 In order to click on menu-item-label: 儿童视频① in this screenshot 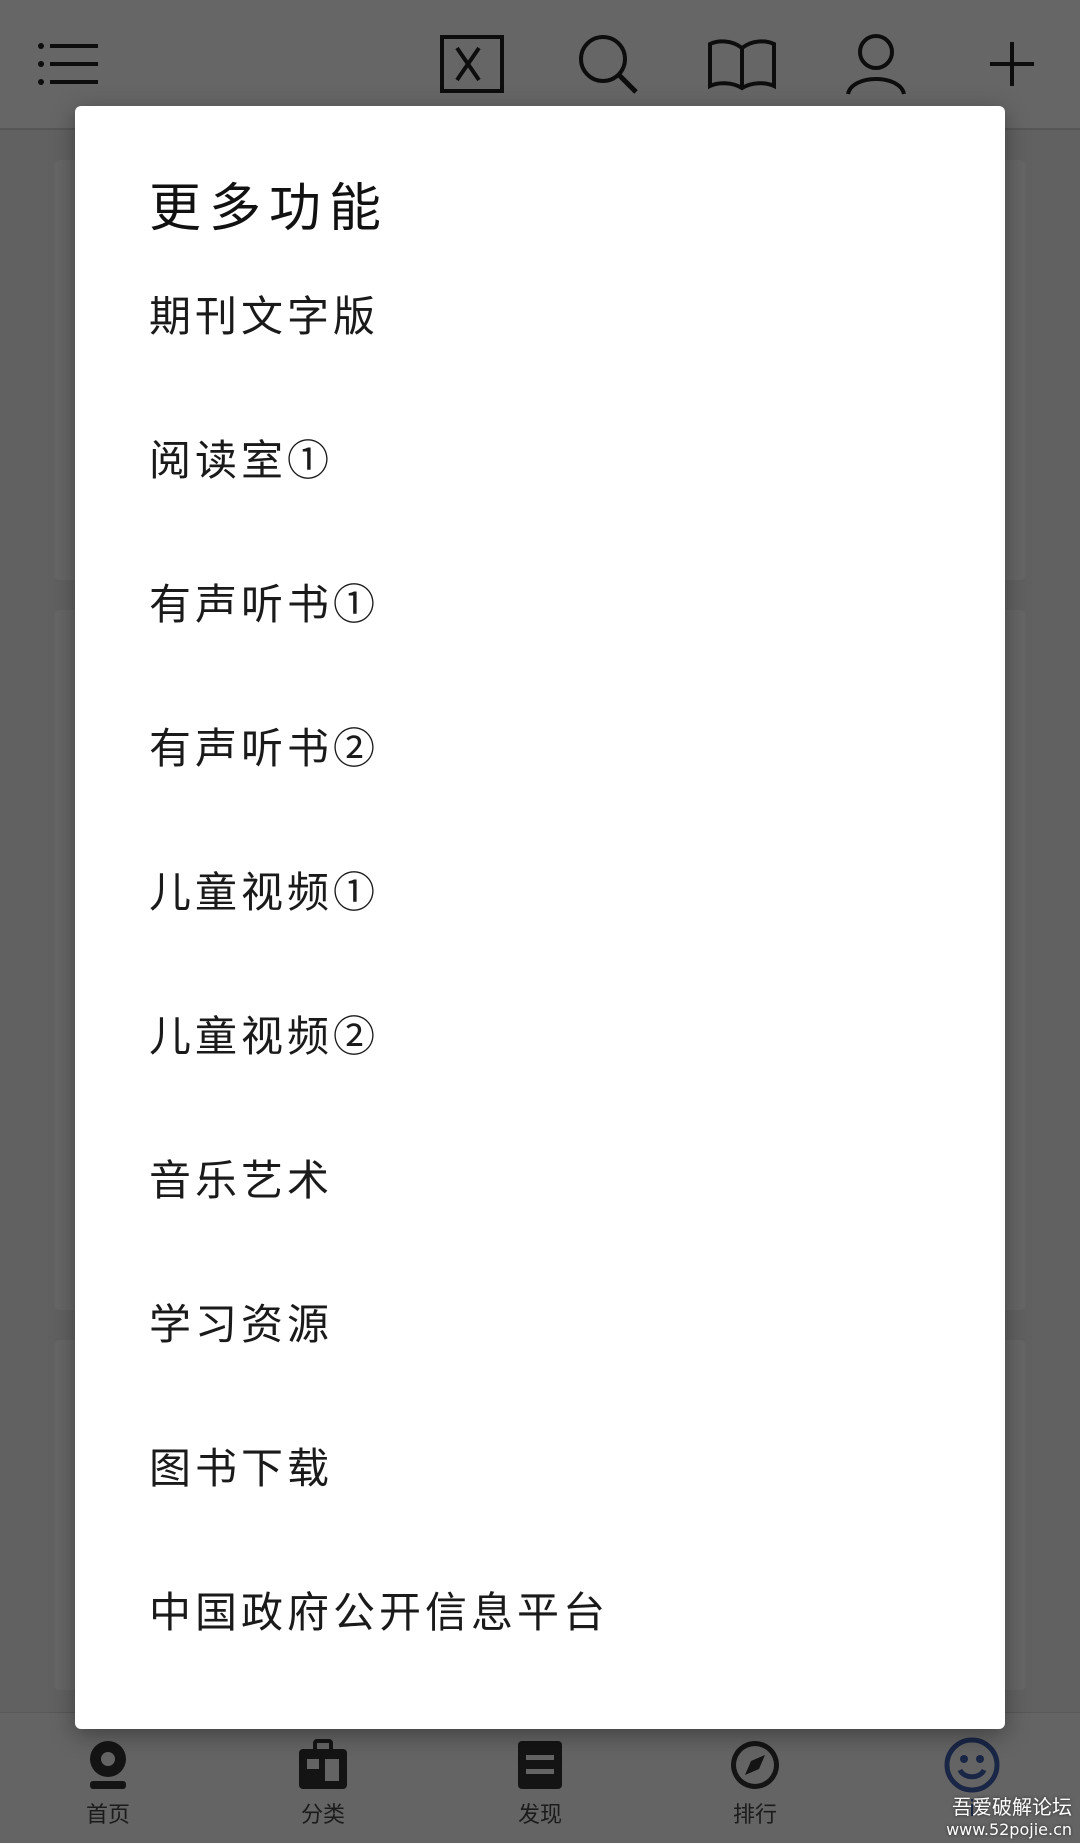, I will do `click(264, 892)`.